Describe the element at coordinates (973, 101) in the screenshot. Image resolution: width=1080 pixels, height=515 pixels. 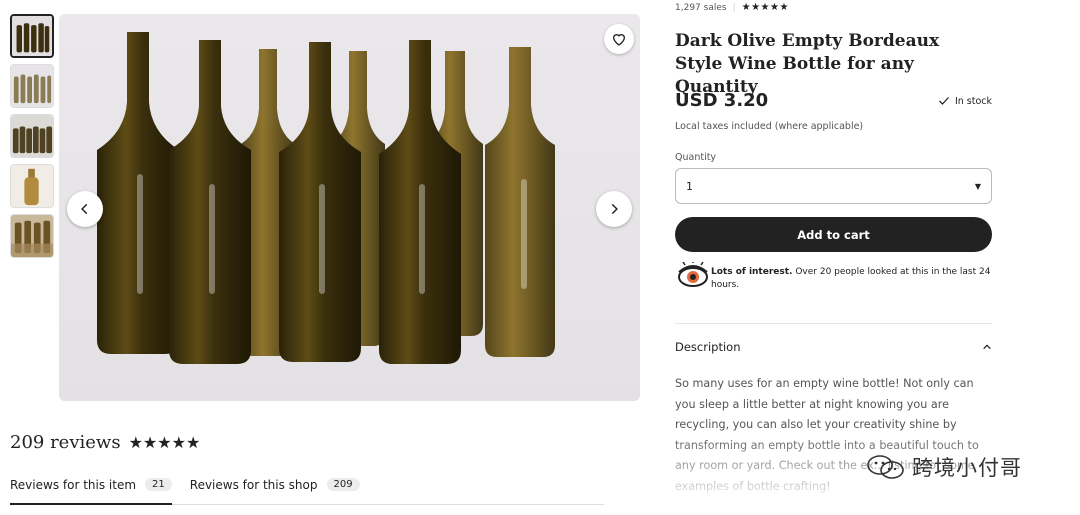
I see `stock-label: In stock` at that location.